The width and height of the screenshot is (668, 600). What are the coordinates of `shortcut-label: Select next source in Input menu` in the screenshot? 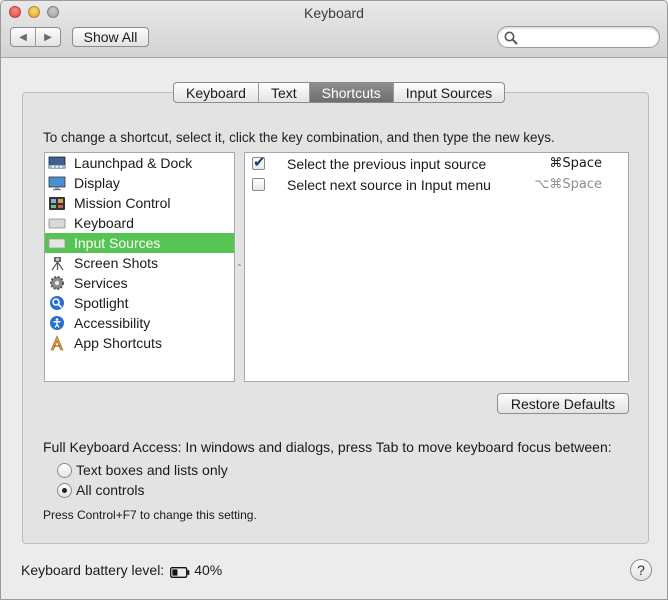 It's located at (389, 185).